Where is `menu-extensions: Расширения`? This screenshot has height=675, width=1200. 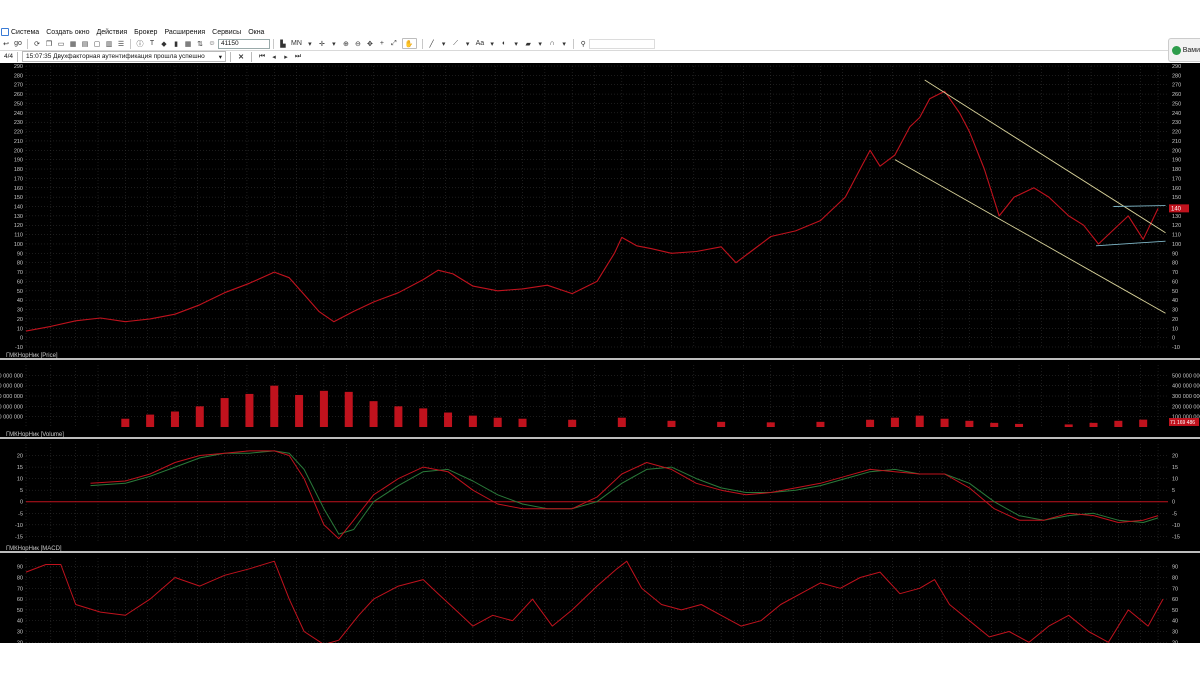 menu-extensions: Расширения is located at coordinates (184, 32).